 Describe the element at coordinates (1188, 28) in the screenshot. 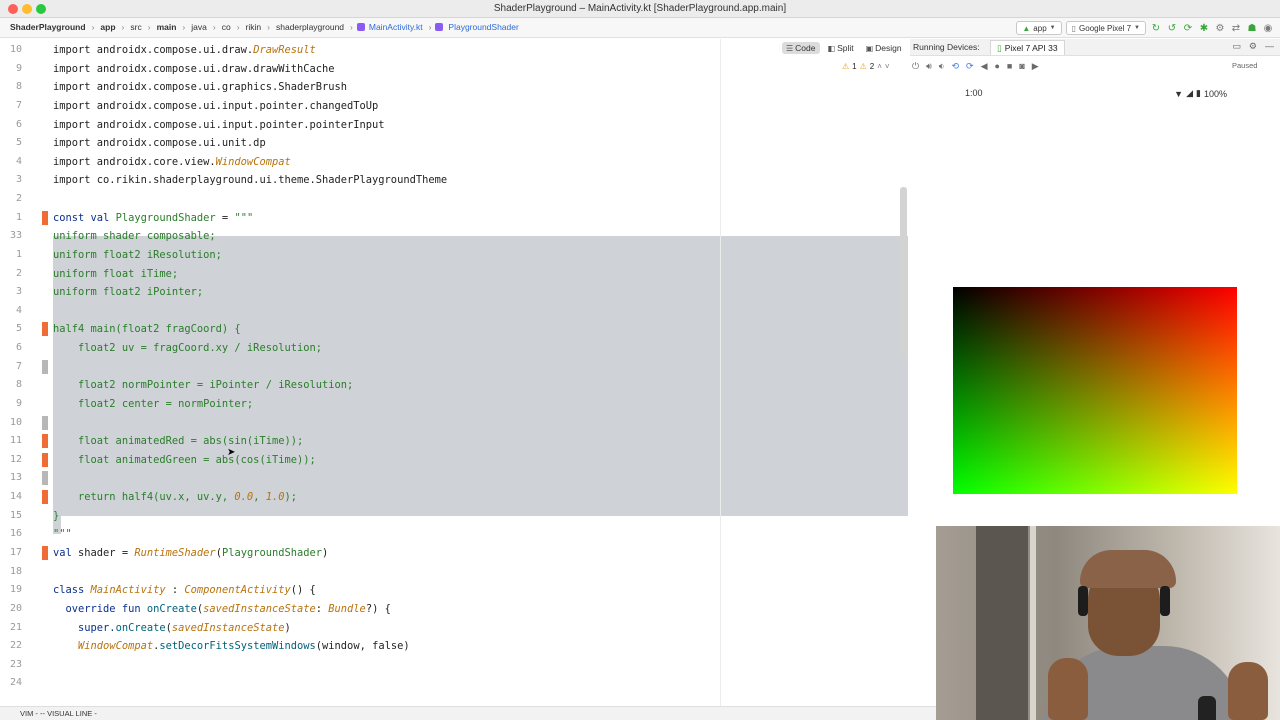

I see `apply-code-changes-icon: ⟳` at that location.